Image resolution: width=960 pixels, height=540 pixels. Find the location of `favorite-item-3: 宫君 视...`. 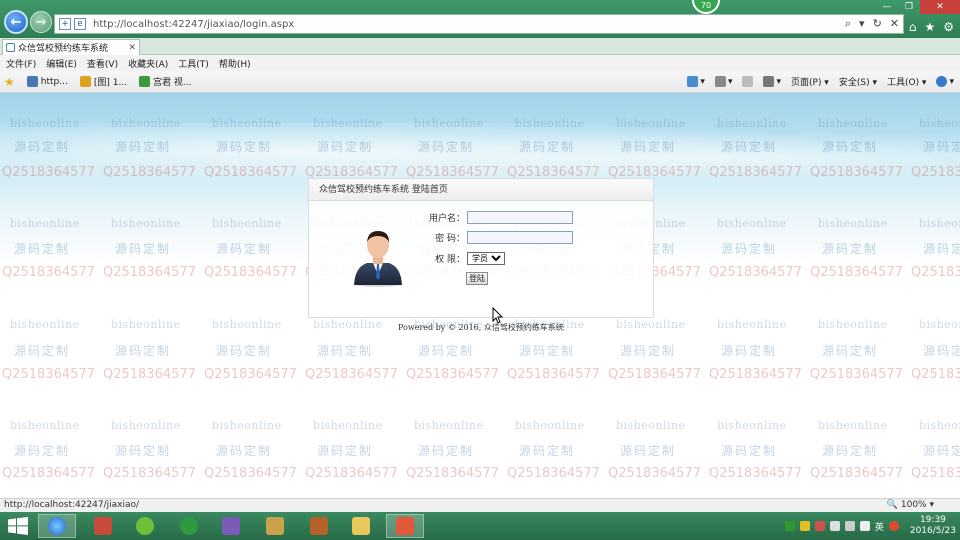

favorite-item-3: 宫君 视... is located at coordinates (165, 81).